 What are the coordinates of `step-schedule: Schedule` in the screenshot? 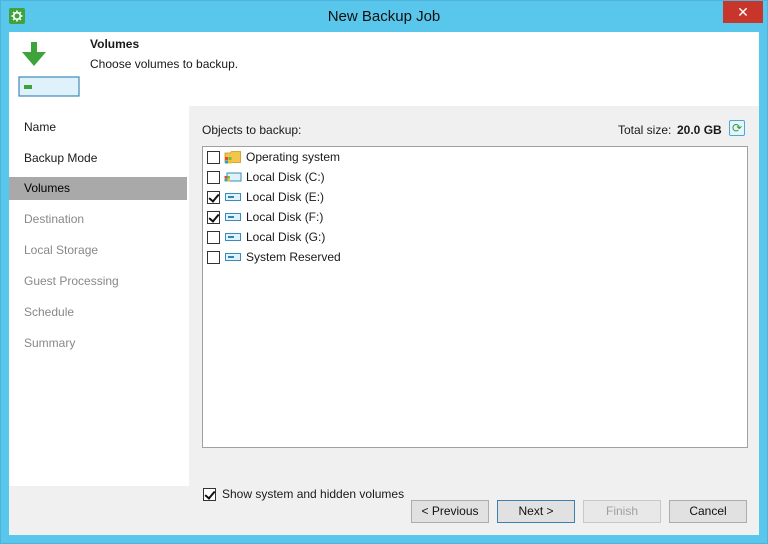 It's located at (98, 312).